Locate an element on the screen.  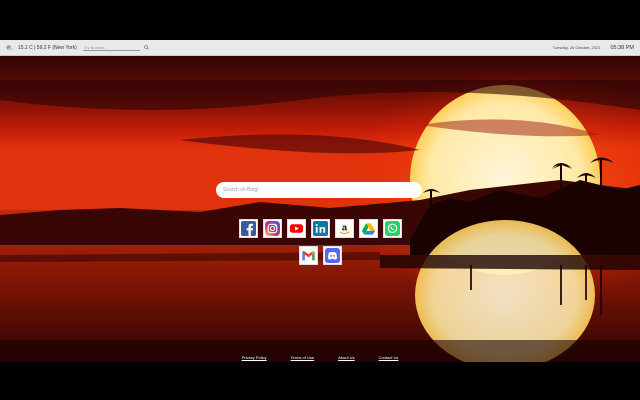
instagram-icon is located at coordinates (272, 228).